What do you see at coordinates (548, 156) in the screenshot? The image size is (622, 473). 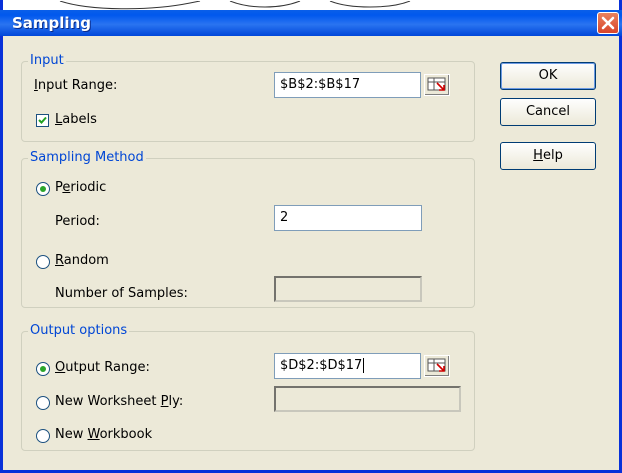 I see `help-button: Help` at bounding box center [548, 156].